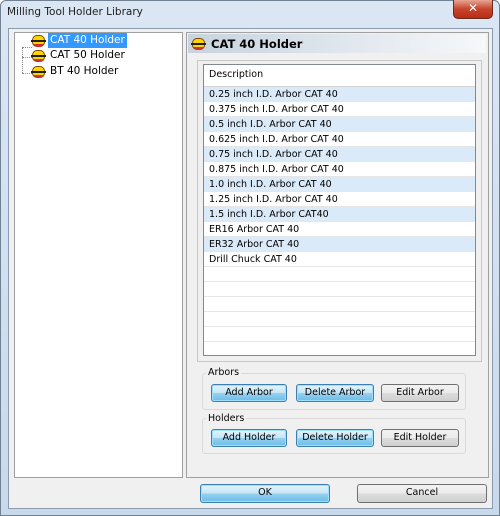  What do you see at coordinates (339, 109) in the screenshot?
I see `list-row: 0.375 inch I.D. Arbor CAT 40` at bounding box center [339, 109].